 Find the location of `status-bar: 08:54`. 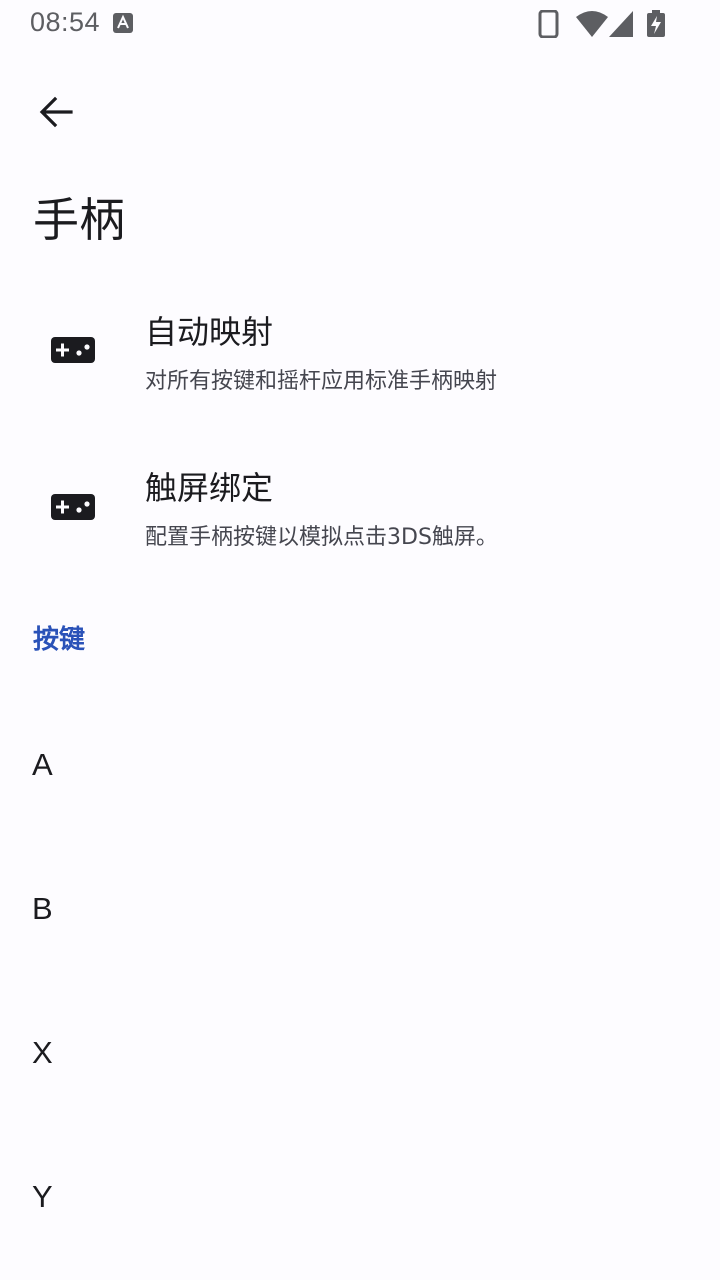

status-bar: 08:54 is located at coordinates (360, 24).